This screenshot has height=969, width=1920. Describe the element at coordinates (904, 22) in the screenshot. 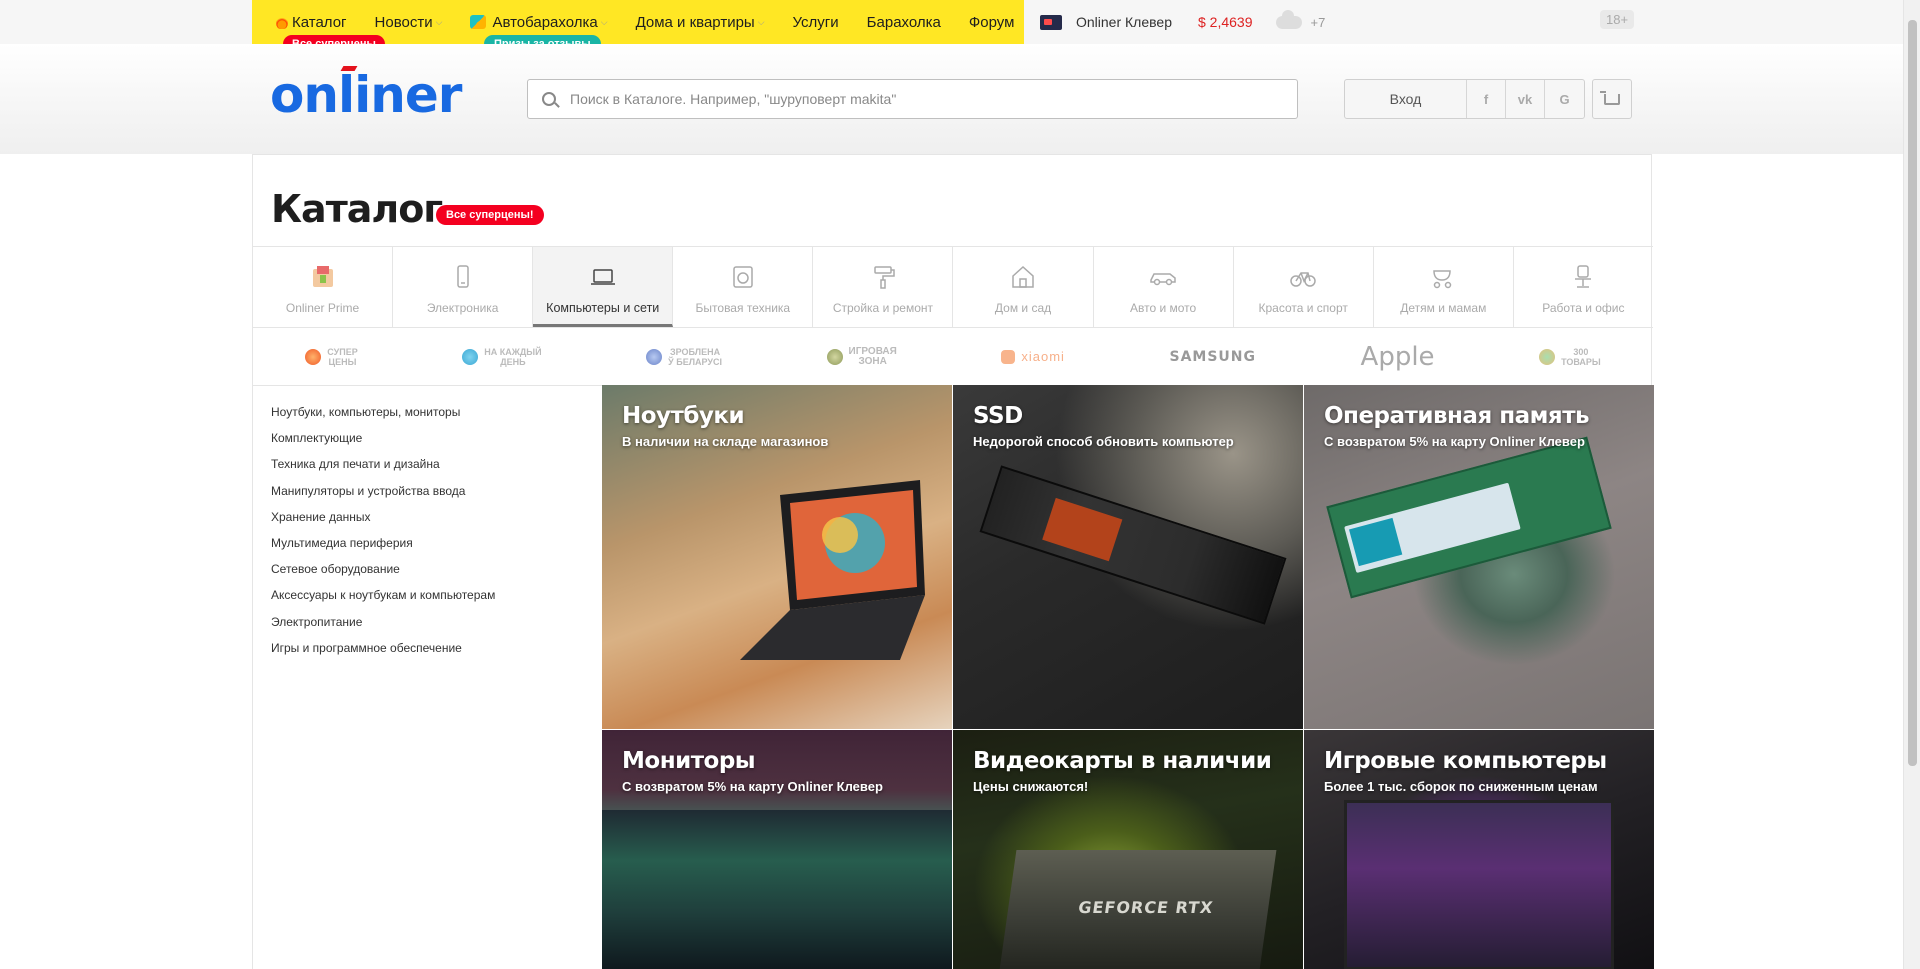

I see `topnav-baraholka: Барахолка` at that location.